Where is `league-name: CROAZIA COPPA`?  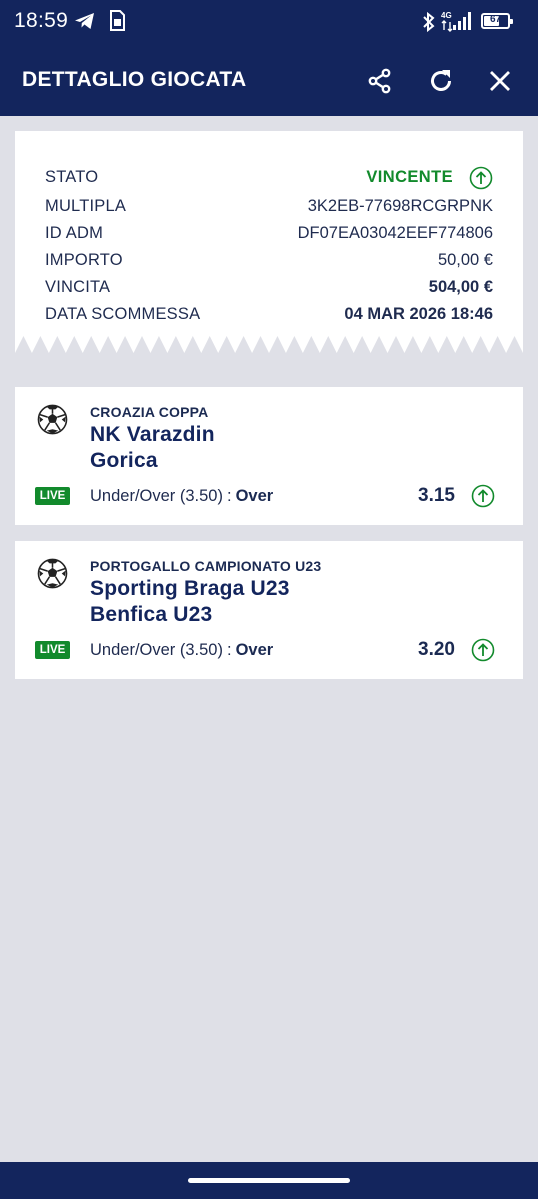 league-name: CROAZIA COPPA is located at coordinates (149, 412).